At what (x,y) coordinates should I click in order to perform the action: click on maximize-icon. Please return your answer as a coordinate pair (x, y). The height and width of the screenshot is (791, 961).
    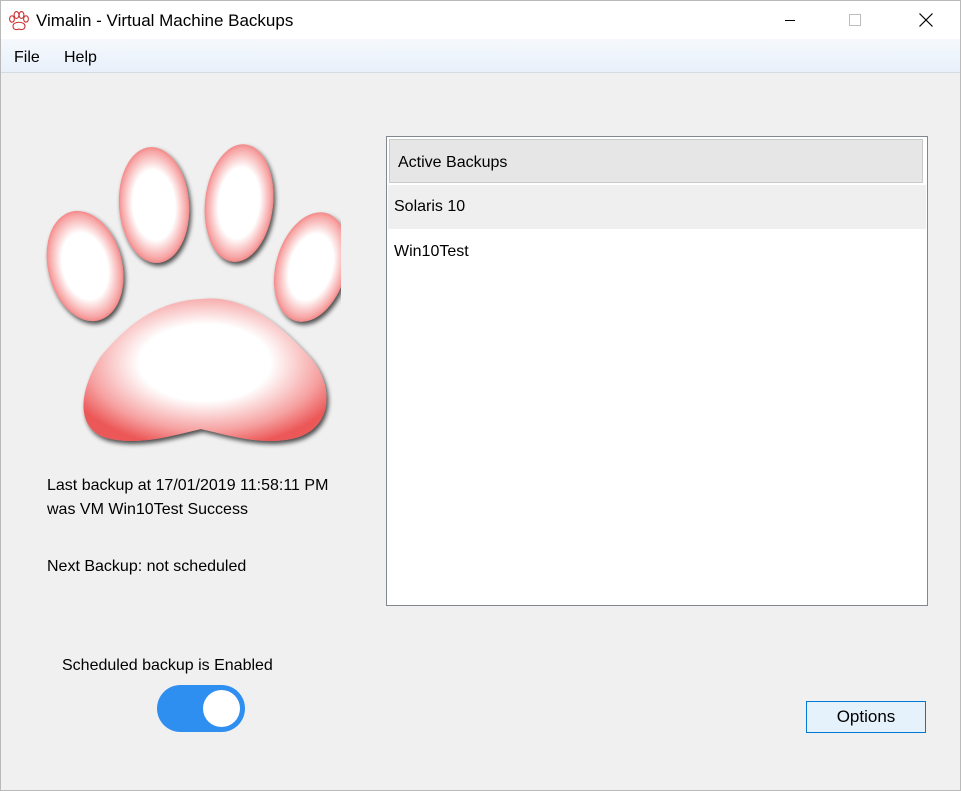
    Looking at the image, I should click on (855, 20).